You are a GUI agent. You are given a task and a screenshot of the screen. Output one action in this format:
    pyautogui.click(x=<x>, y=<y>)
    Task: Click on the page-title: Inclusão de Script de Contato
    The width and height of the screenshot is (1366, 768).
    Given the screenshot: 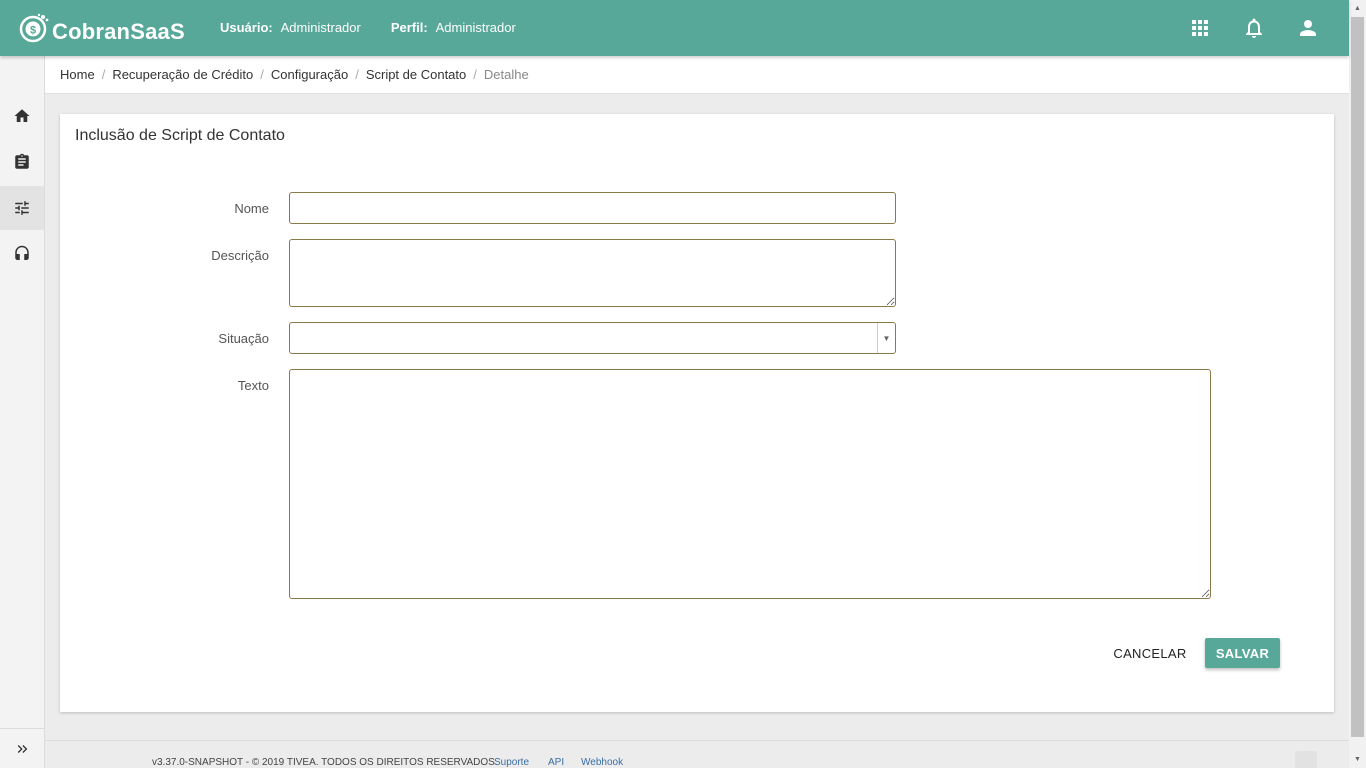 What is the action you would take?
    pyautogui.click(x=180, y=135)
    